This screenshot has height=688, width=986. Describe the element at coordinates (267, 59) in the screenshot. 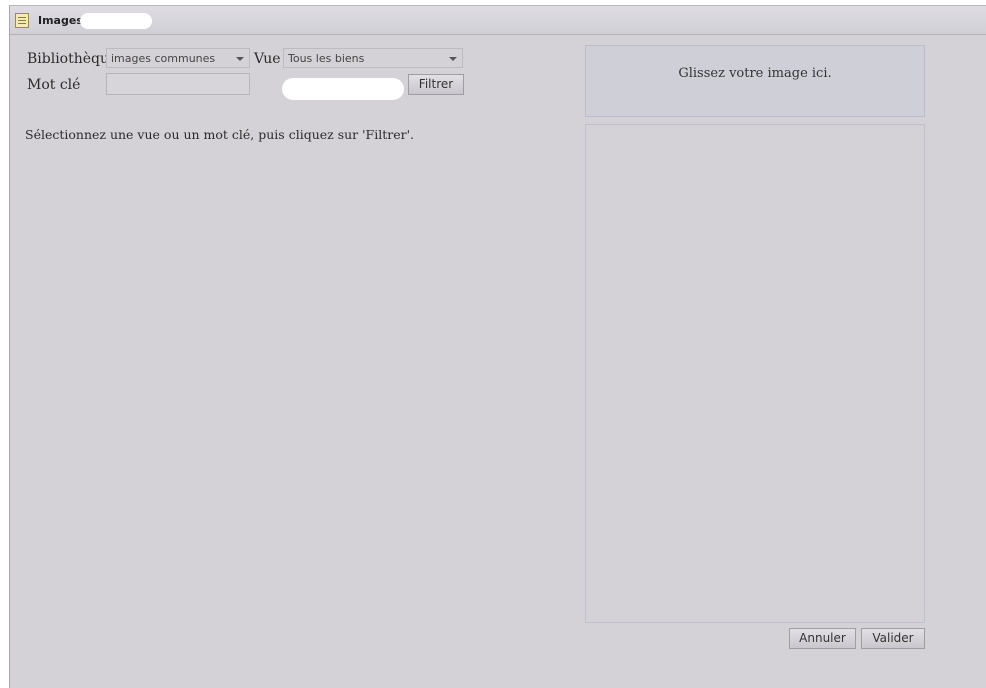

I see `view-label: Vue` at that location.